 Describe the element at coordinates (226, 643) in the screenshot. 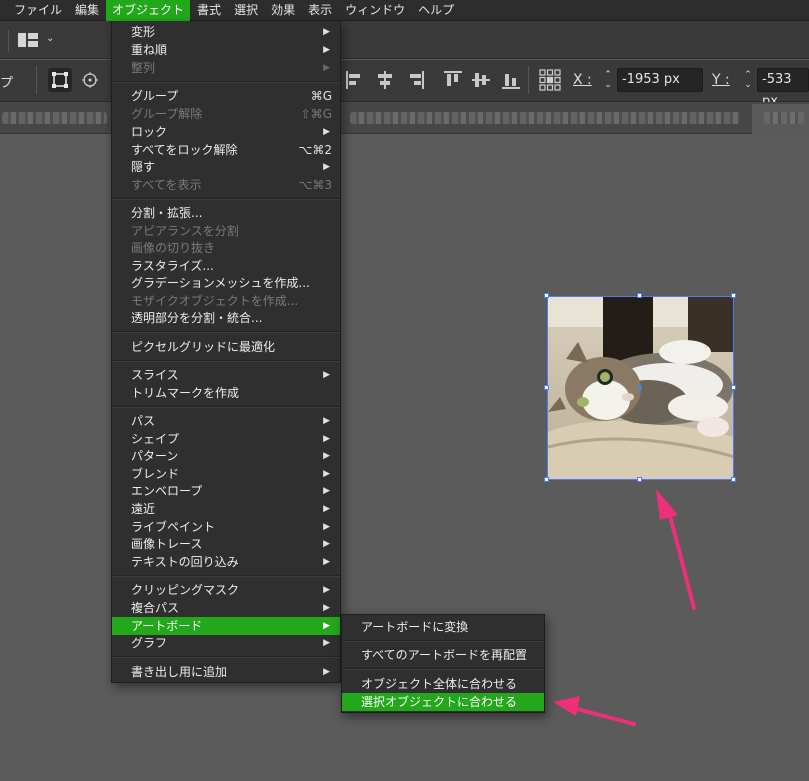

I see `menu-item-graph: グラフ ▶` at that location.